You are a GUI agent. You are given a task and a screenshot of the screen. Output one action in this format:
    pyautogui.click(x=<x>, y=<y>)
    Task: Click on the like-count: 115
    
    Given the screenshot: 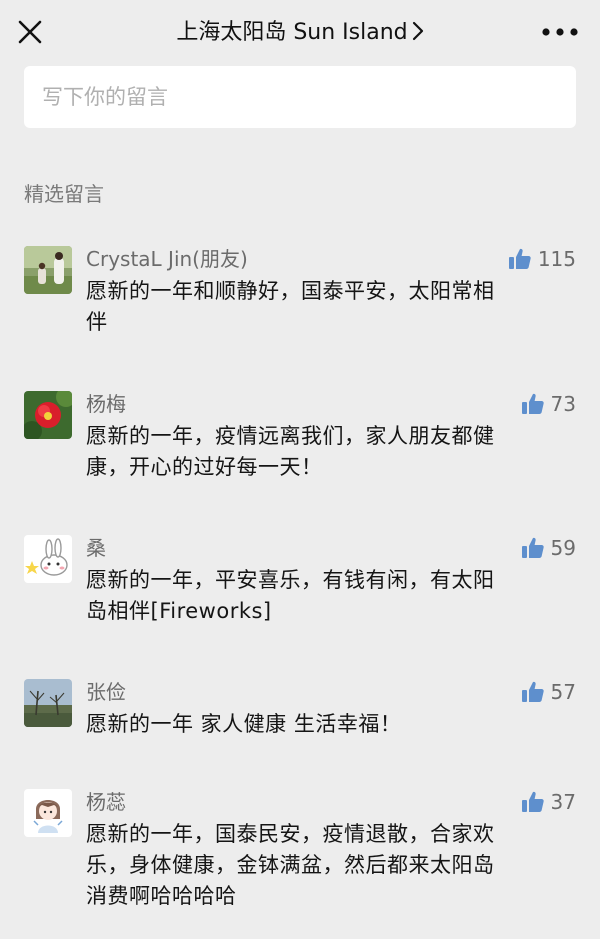 What is the action you would take?
    pyautogui.click(x=556, y=259)
    